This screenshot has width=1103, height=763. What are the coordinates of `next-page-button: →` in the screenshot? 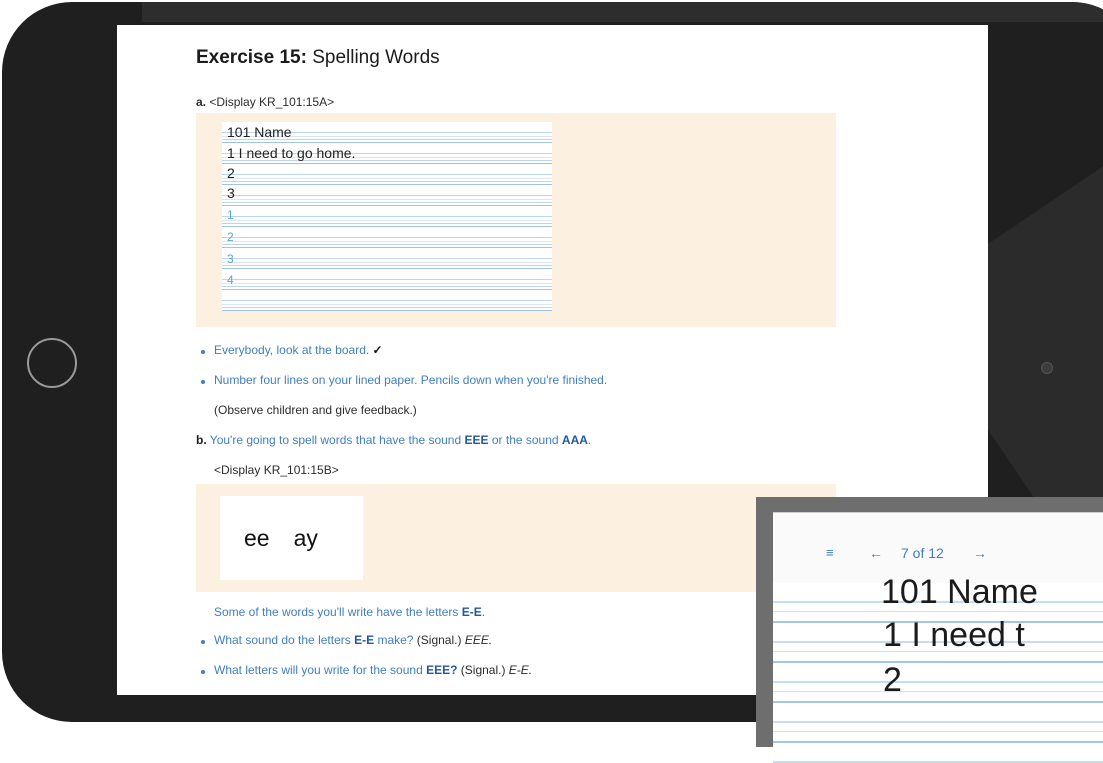 It's located at (980, 553).